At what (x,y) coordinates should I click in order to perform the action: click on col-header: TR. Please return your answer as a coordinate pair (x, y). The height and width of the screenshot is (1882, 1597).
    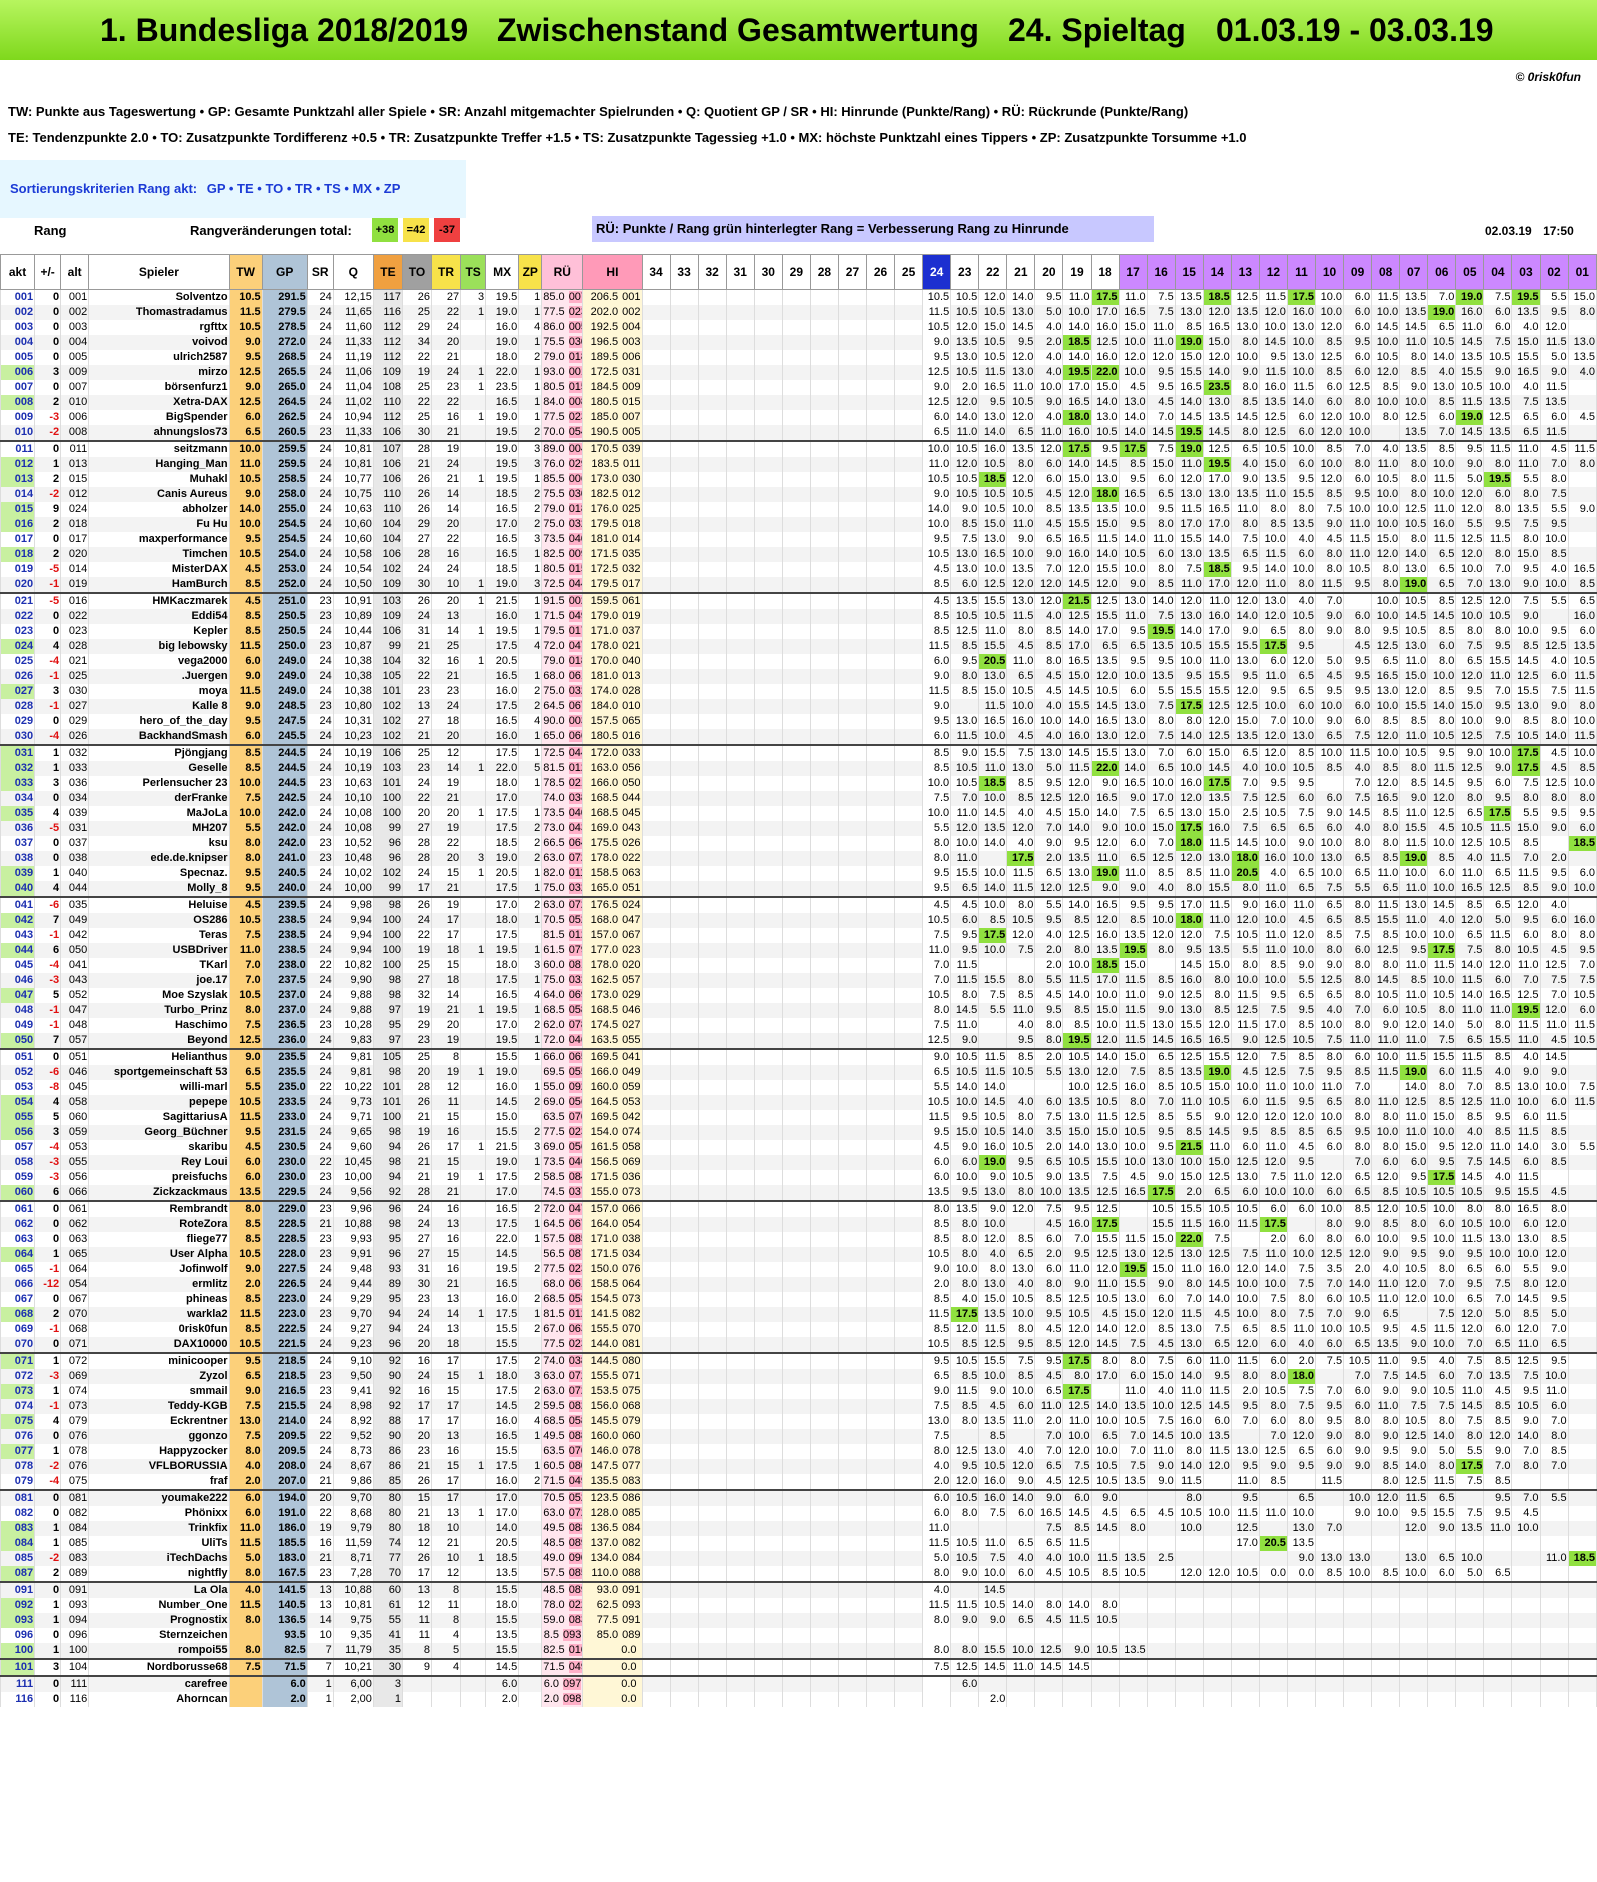
    Looking at the image, I should click on (446, 272).